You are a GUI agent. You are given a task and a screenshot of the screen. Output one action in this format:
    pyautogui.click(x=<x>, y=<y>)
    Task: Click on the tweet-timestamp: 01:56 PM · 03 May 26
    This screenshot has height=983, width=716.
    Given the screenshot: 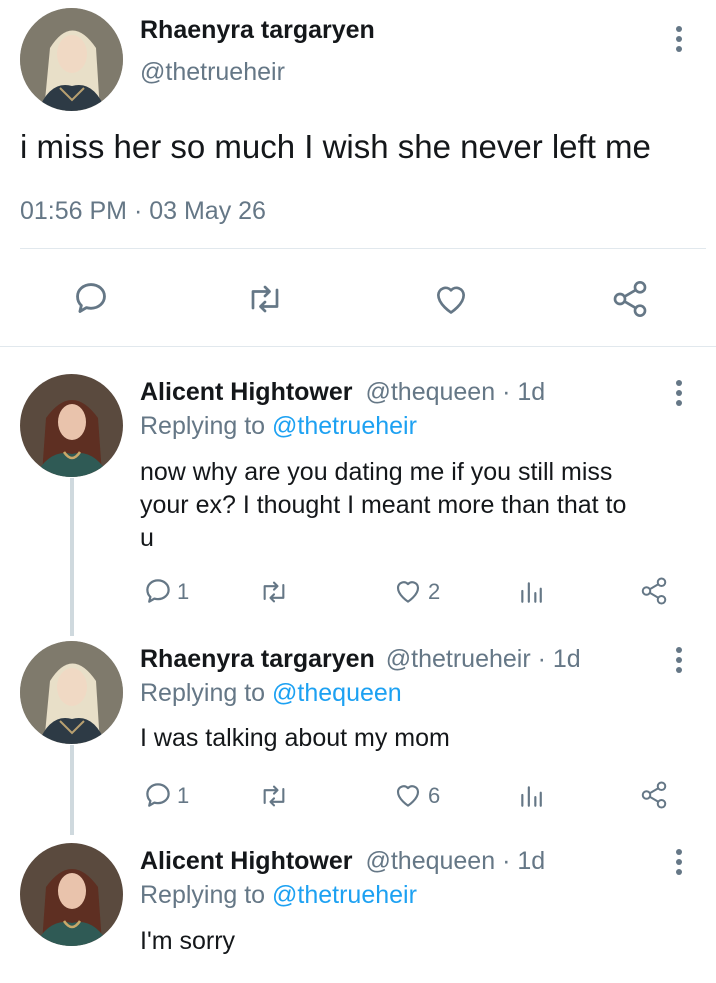 What is the action you would take?
    pyautogui.click(x=143, y=211)
    